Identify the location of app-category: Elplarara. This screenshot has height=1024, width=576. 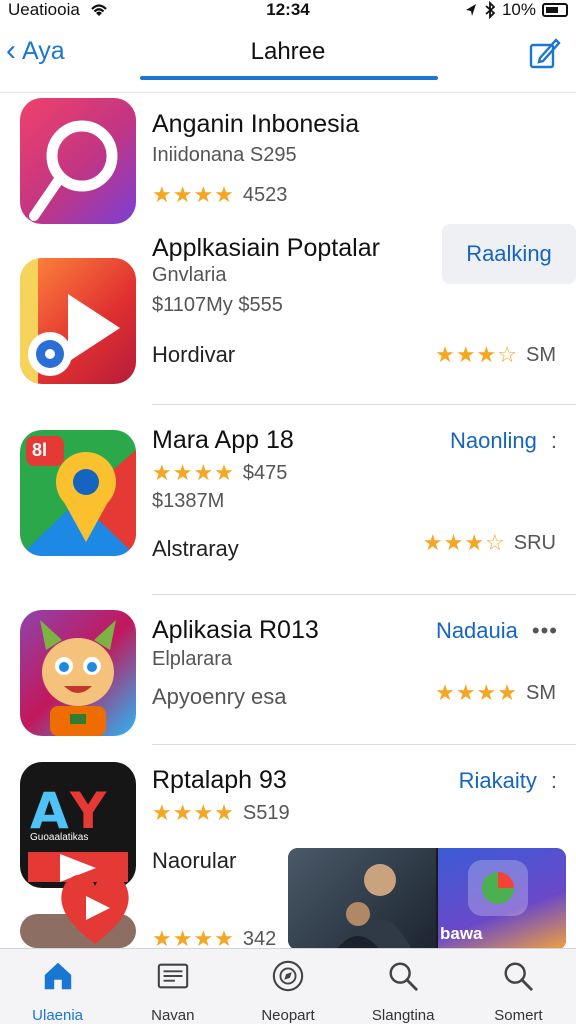
(192, 659).